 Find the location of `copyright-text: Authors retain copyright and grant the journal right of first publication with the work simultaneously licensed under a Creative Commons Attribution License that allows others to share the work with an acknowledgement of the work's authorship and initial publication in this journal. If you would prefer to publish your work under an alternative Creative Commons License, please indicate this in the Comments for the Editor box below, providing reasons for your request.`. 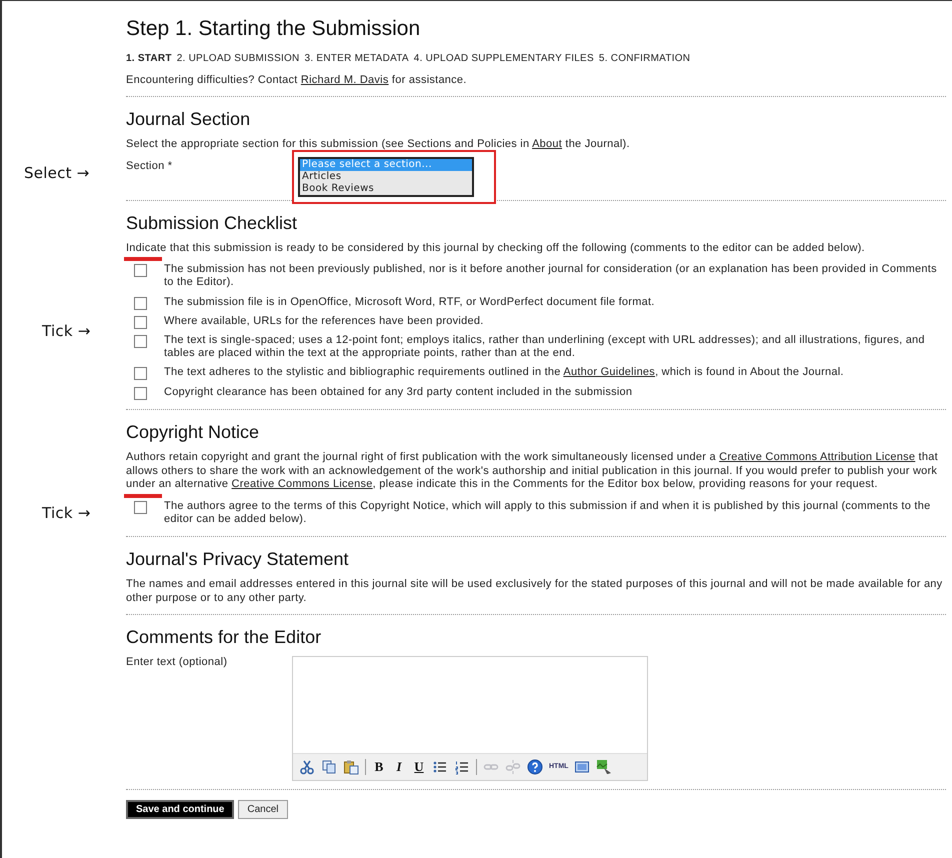

copyright-text: Authors retain copyright and grant the journal right of first publication with the work simultaneously licensed under a Creative Commons Attribution License that allows others to share the work with an acknowledgement of the work's authorship and initial publication in this journal. If you would prefer to publish your work under an alternative Creative Commons License, please indicate this in the Comments for the Editor box below, providing reasons for your request. is located at coordinates (532, 471).